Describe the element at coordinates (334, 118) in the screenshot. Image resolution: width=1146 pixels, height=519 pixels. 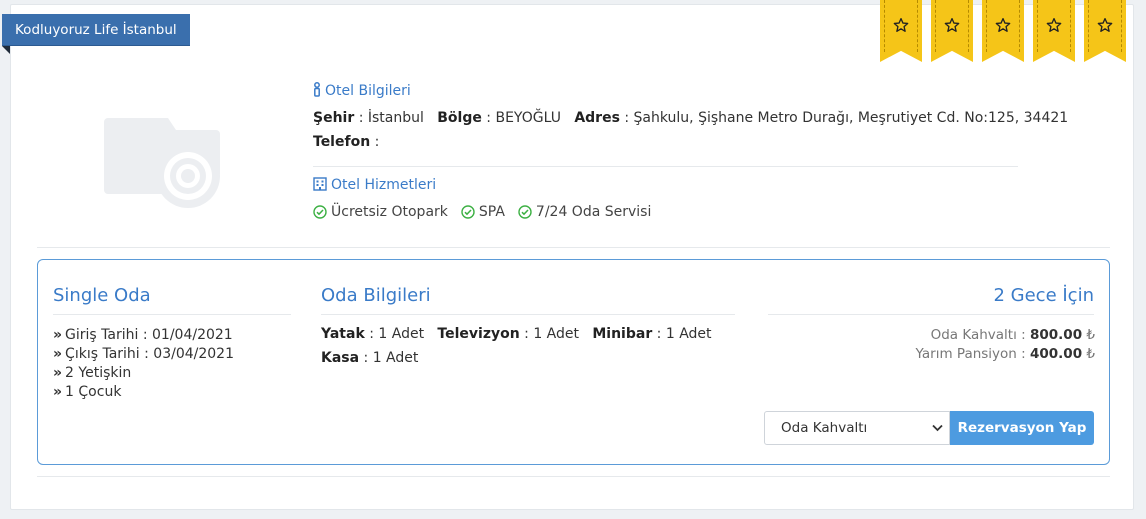
I see `city-label: Şehir` at that location.